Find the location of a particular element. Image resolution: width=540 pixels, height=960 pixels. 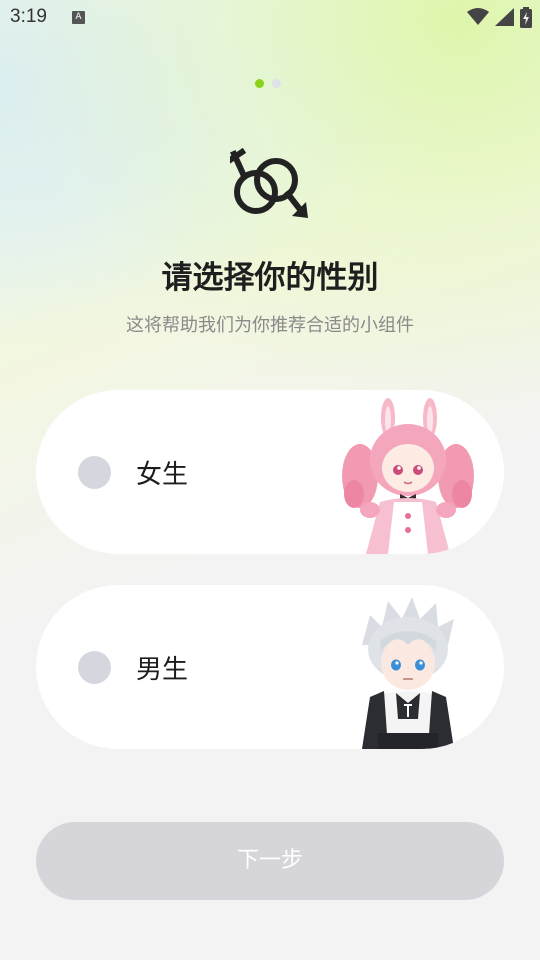

status-time: 3:19 is located at coordinates (28, 16).